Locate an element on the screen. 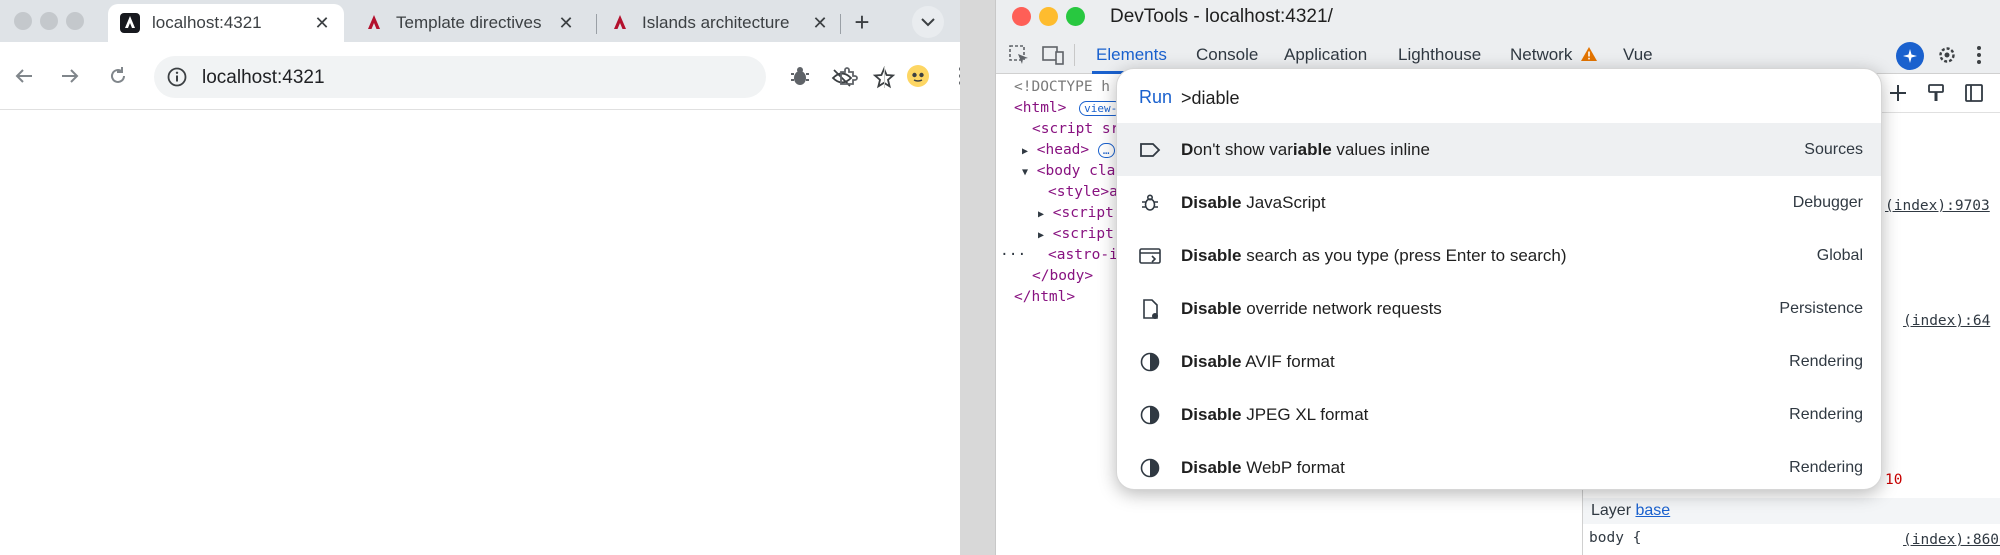 This screenshot has height=555, width=2000. tab-lighthouse: Lighthouse is located at coordinates (1439, 55).